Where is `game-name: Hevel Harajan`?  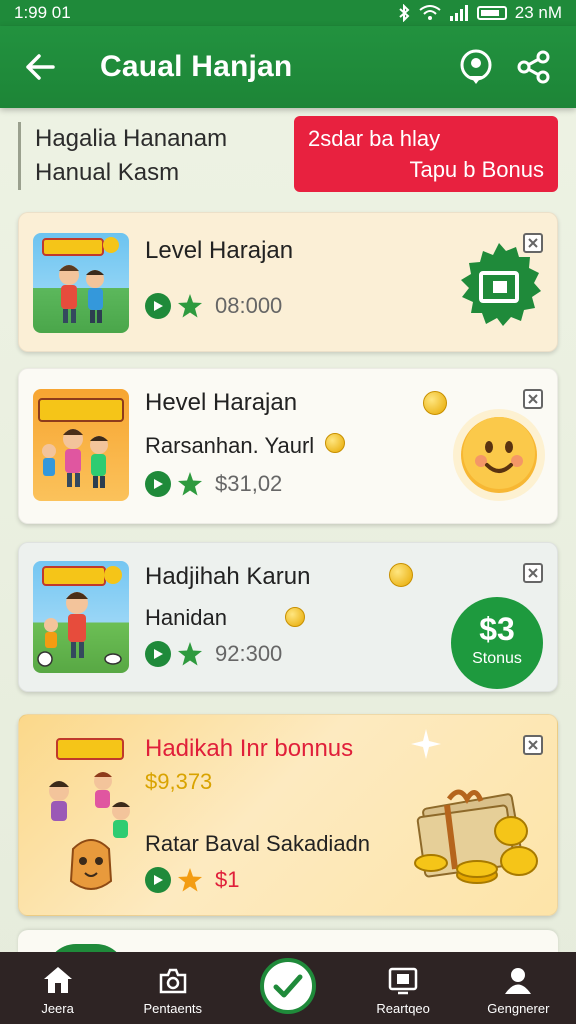 game-name: Hevel Harajan is located at coordinates (221, 402).